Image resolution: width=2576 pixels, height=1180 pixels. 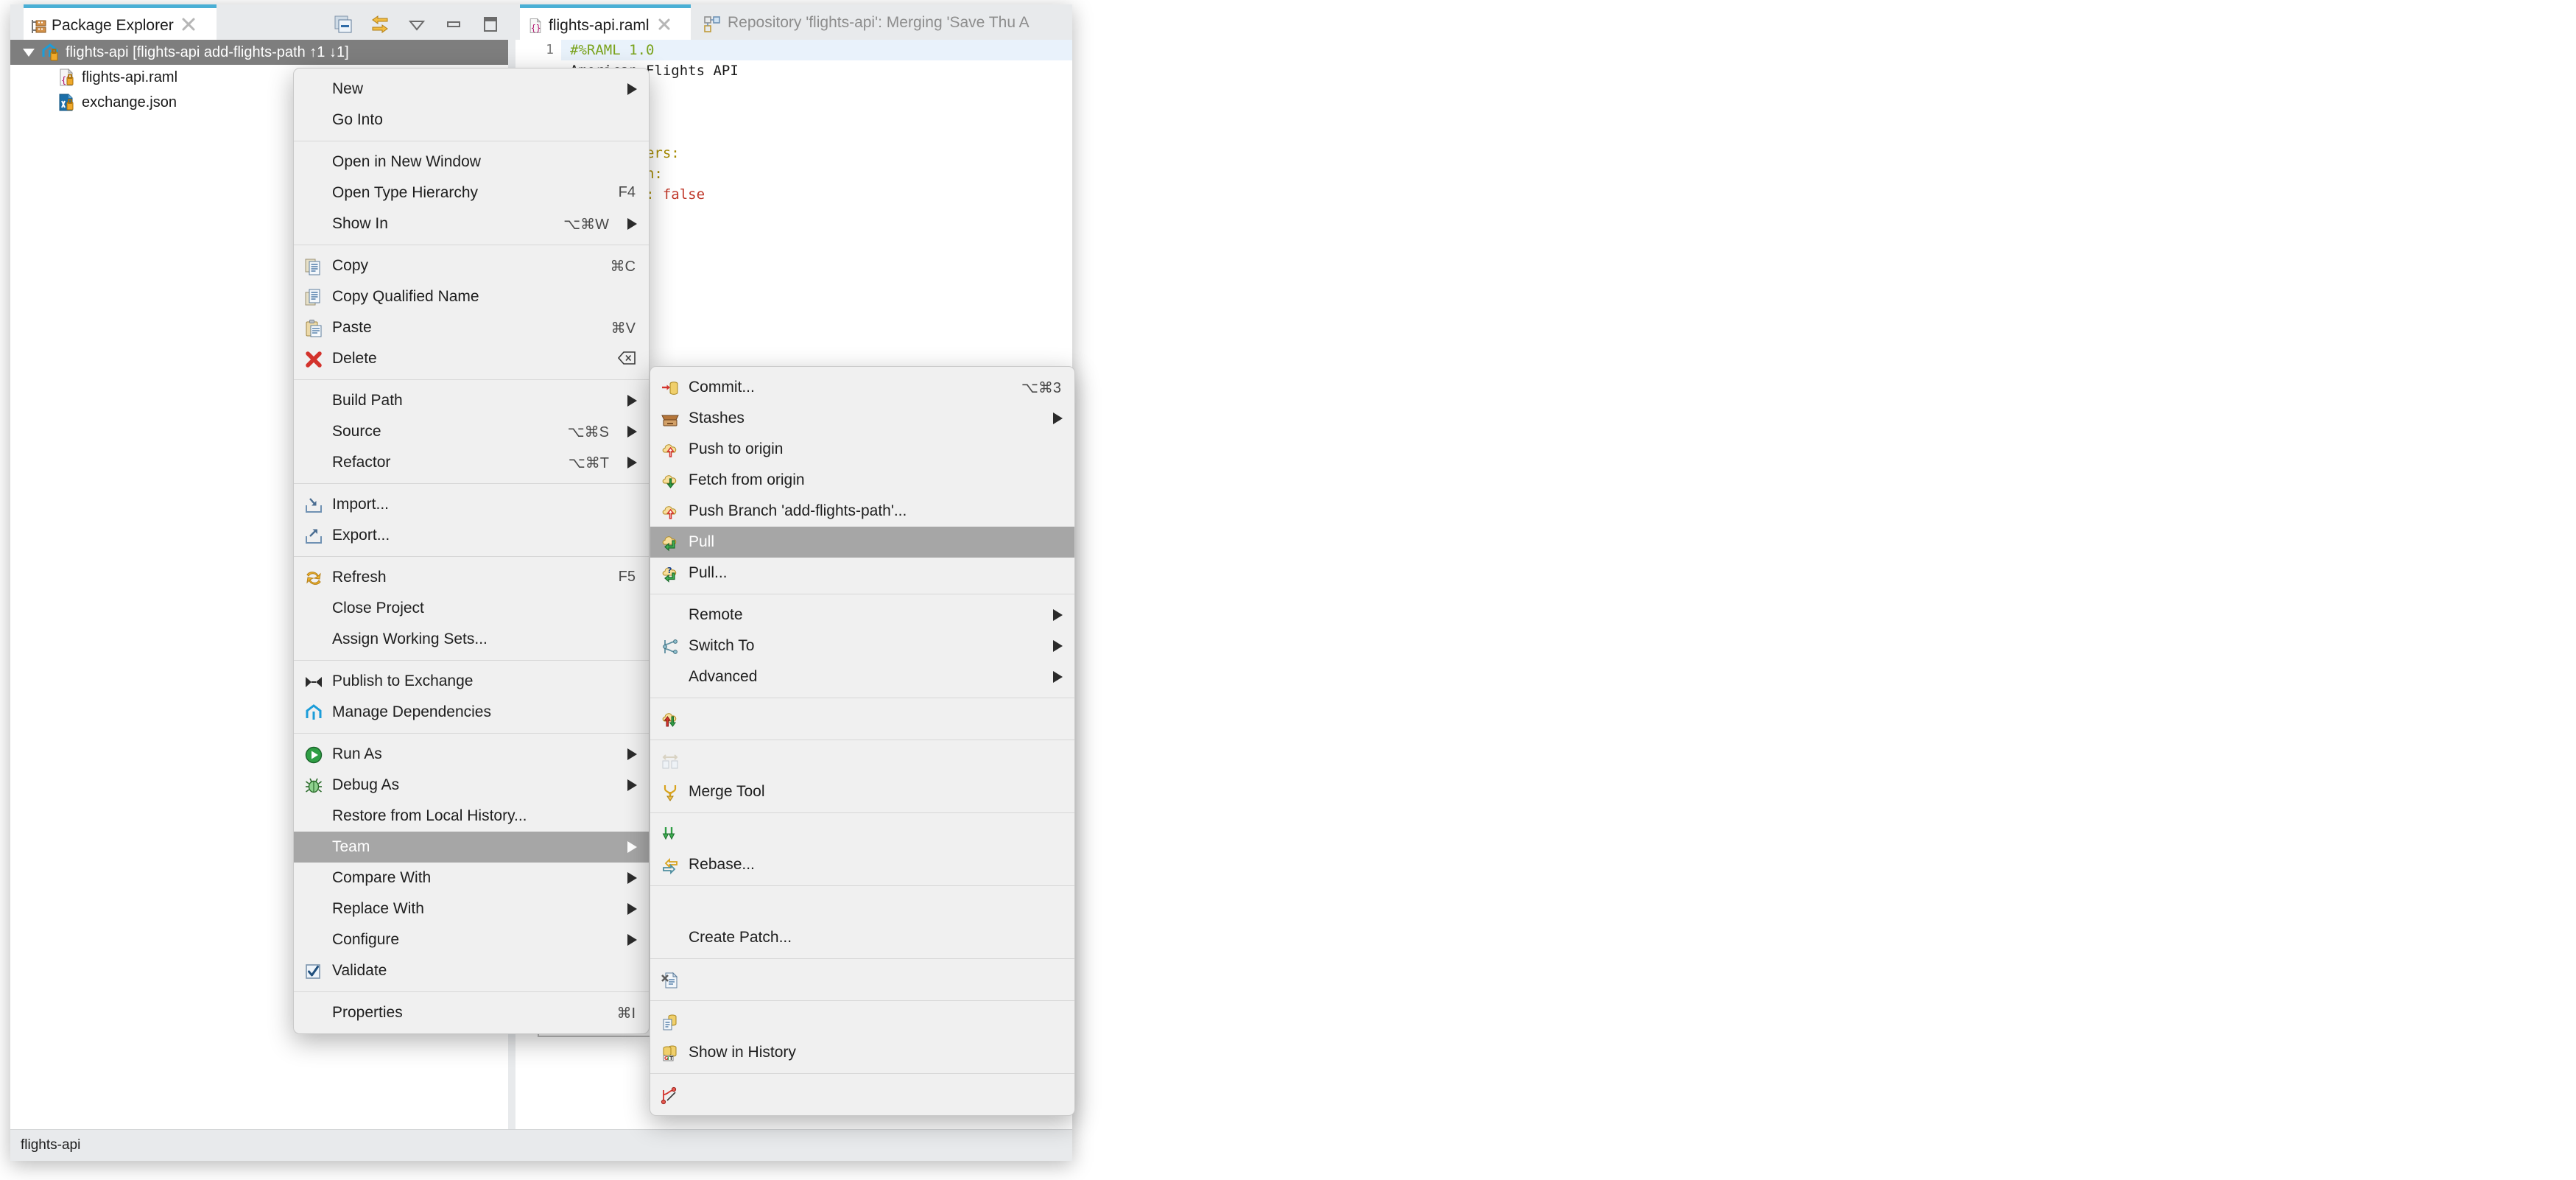 What do you see at coordinates (862, 1094) in the screenshot?
I see `menu-item-disconnect` at bounding box center [862, 1094].